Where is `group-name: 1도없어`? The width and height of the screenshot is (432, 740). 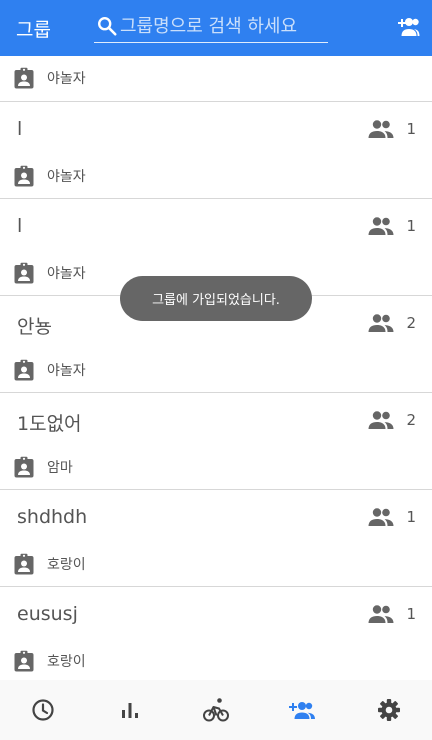
group-name: 1도없어 is located at coordinates (49, 424).